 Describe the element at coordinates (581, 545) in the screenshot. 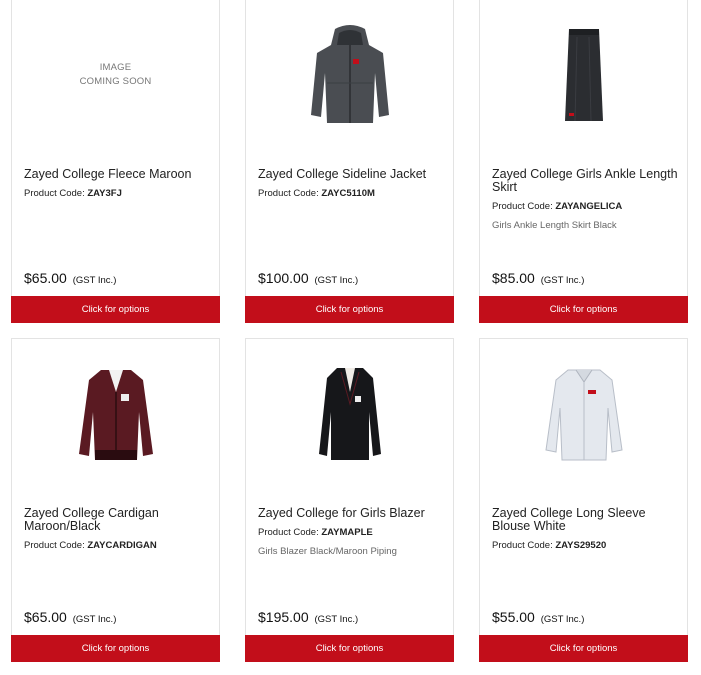

I see `product-code-value: ZAYS29520` at that location.